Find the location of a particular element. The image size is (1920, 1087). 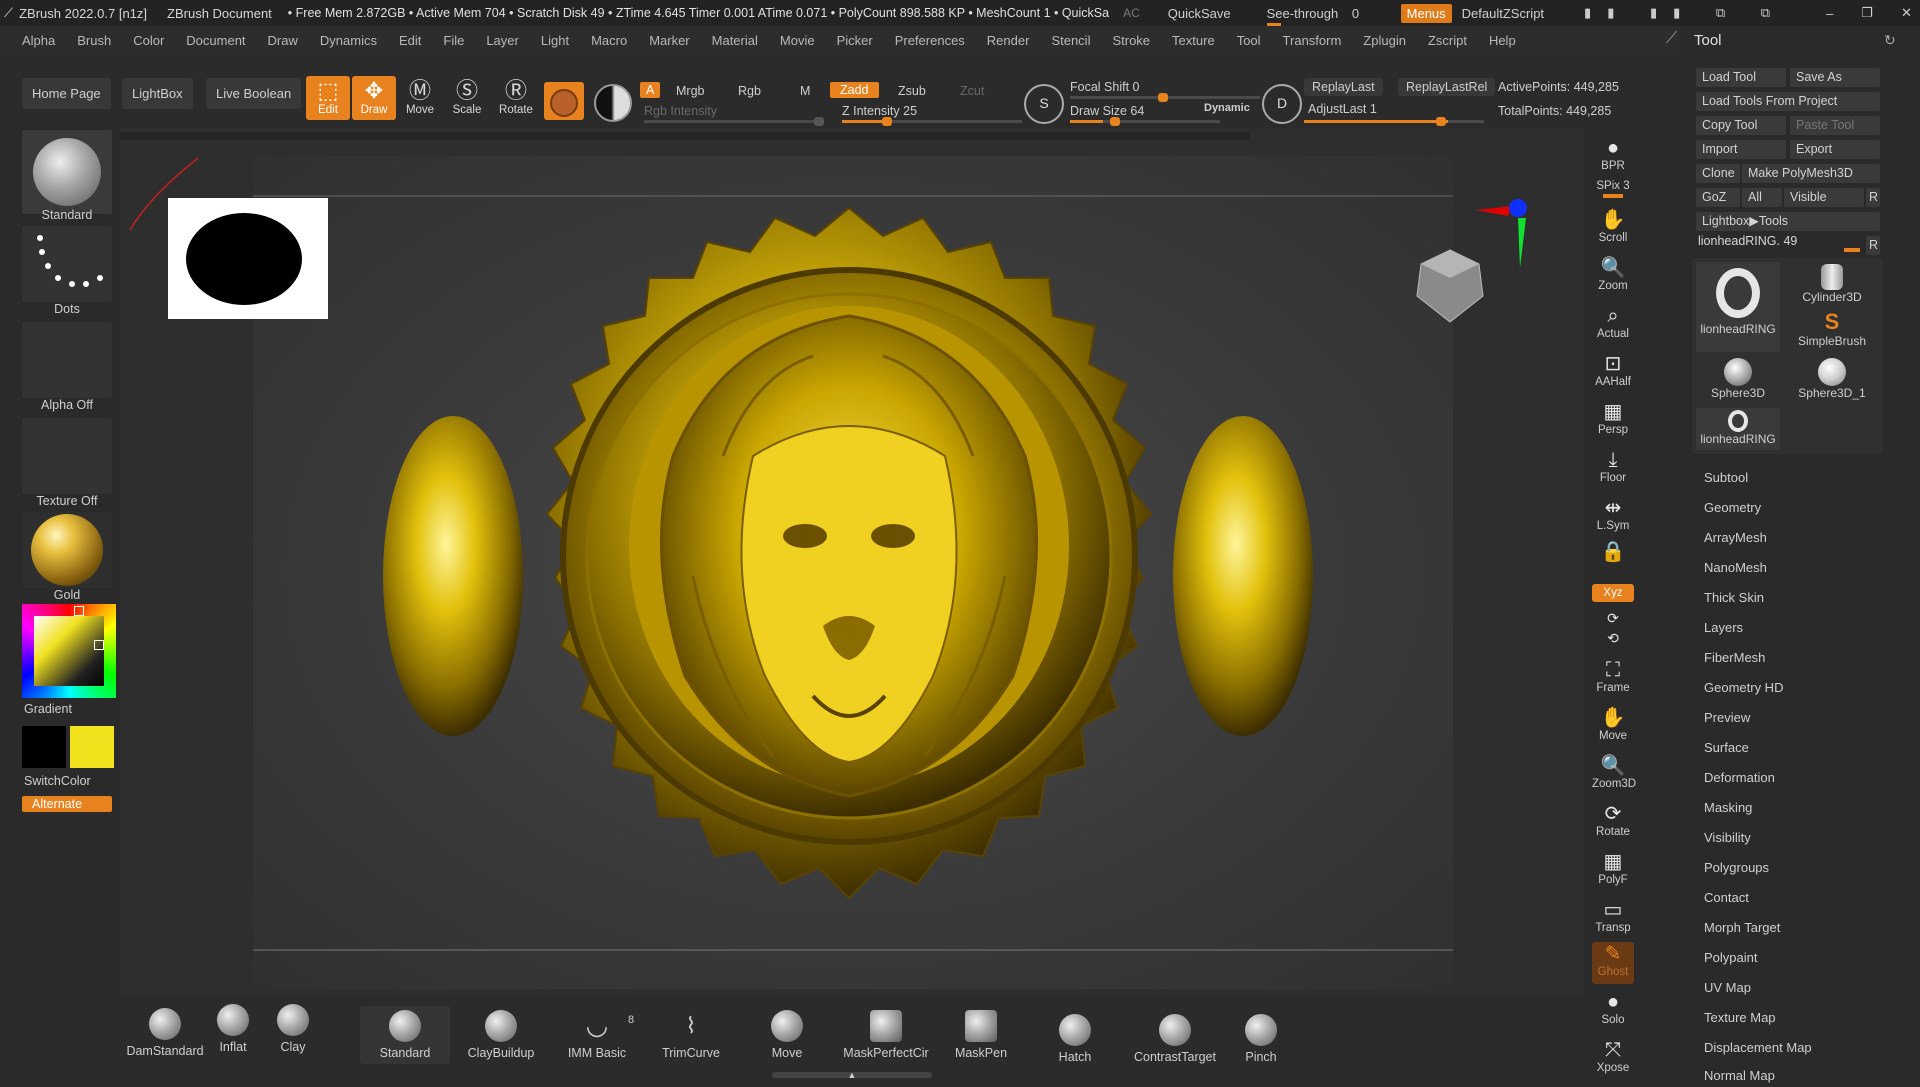

save-as-button: Save As is located at coordinates (1835, 77).